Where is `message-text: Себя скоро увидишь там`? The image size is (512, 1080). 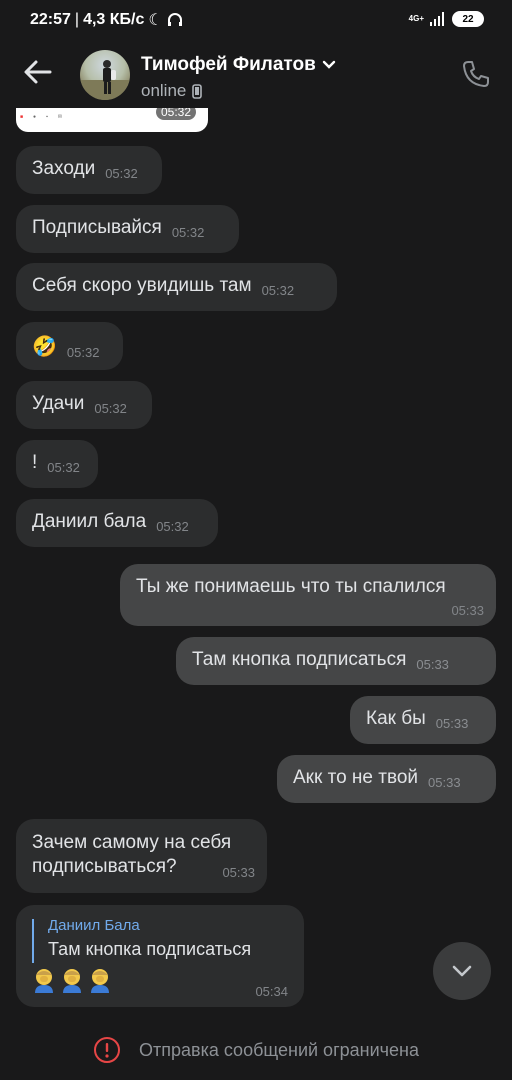 message-text: Себя скоро увидишь там is located at coordinates (142, 285).